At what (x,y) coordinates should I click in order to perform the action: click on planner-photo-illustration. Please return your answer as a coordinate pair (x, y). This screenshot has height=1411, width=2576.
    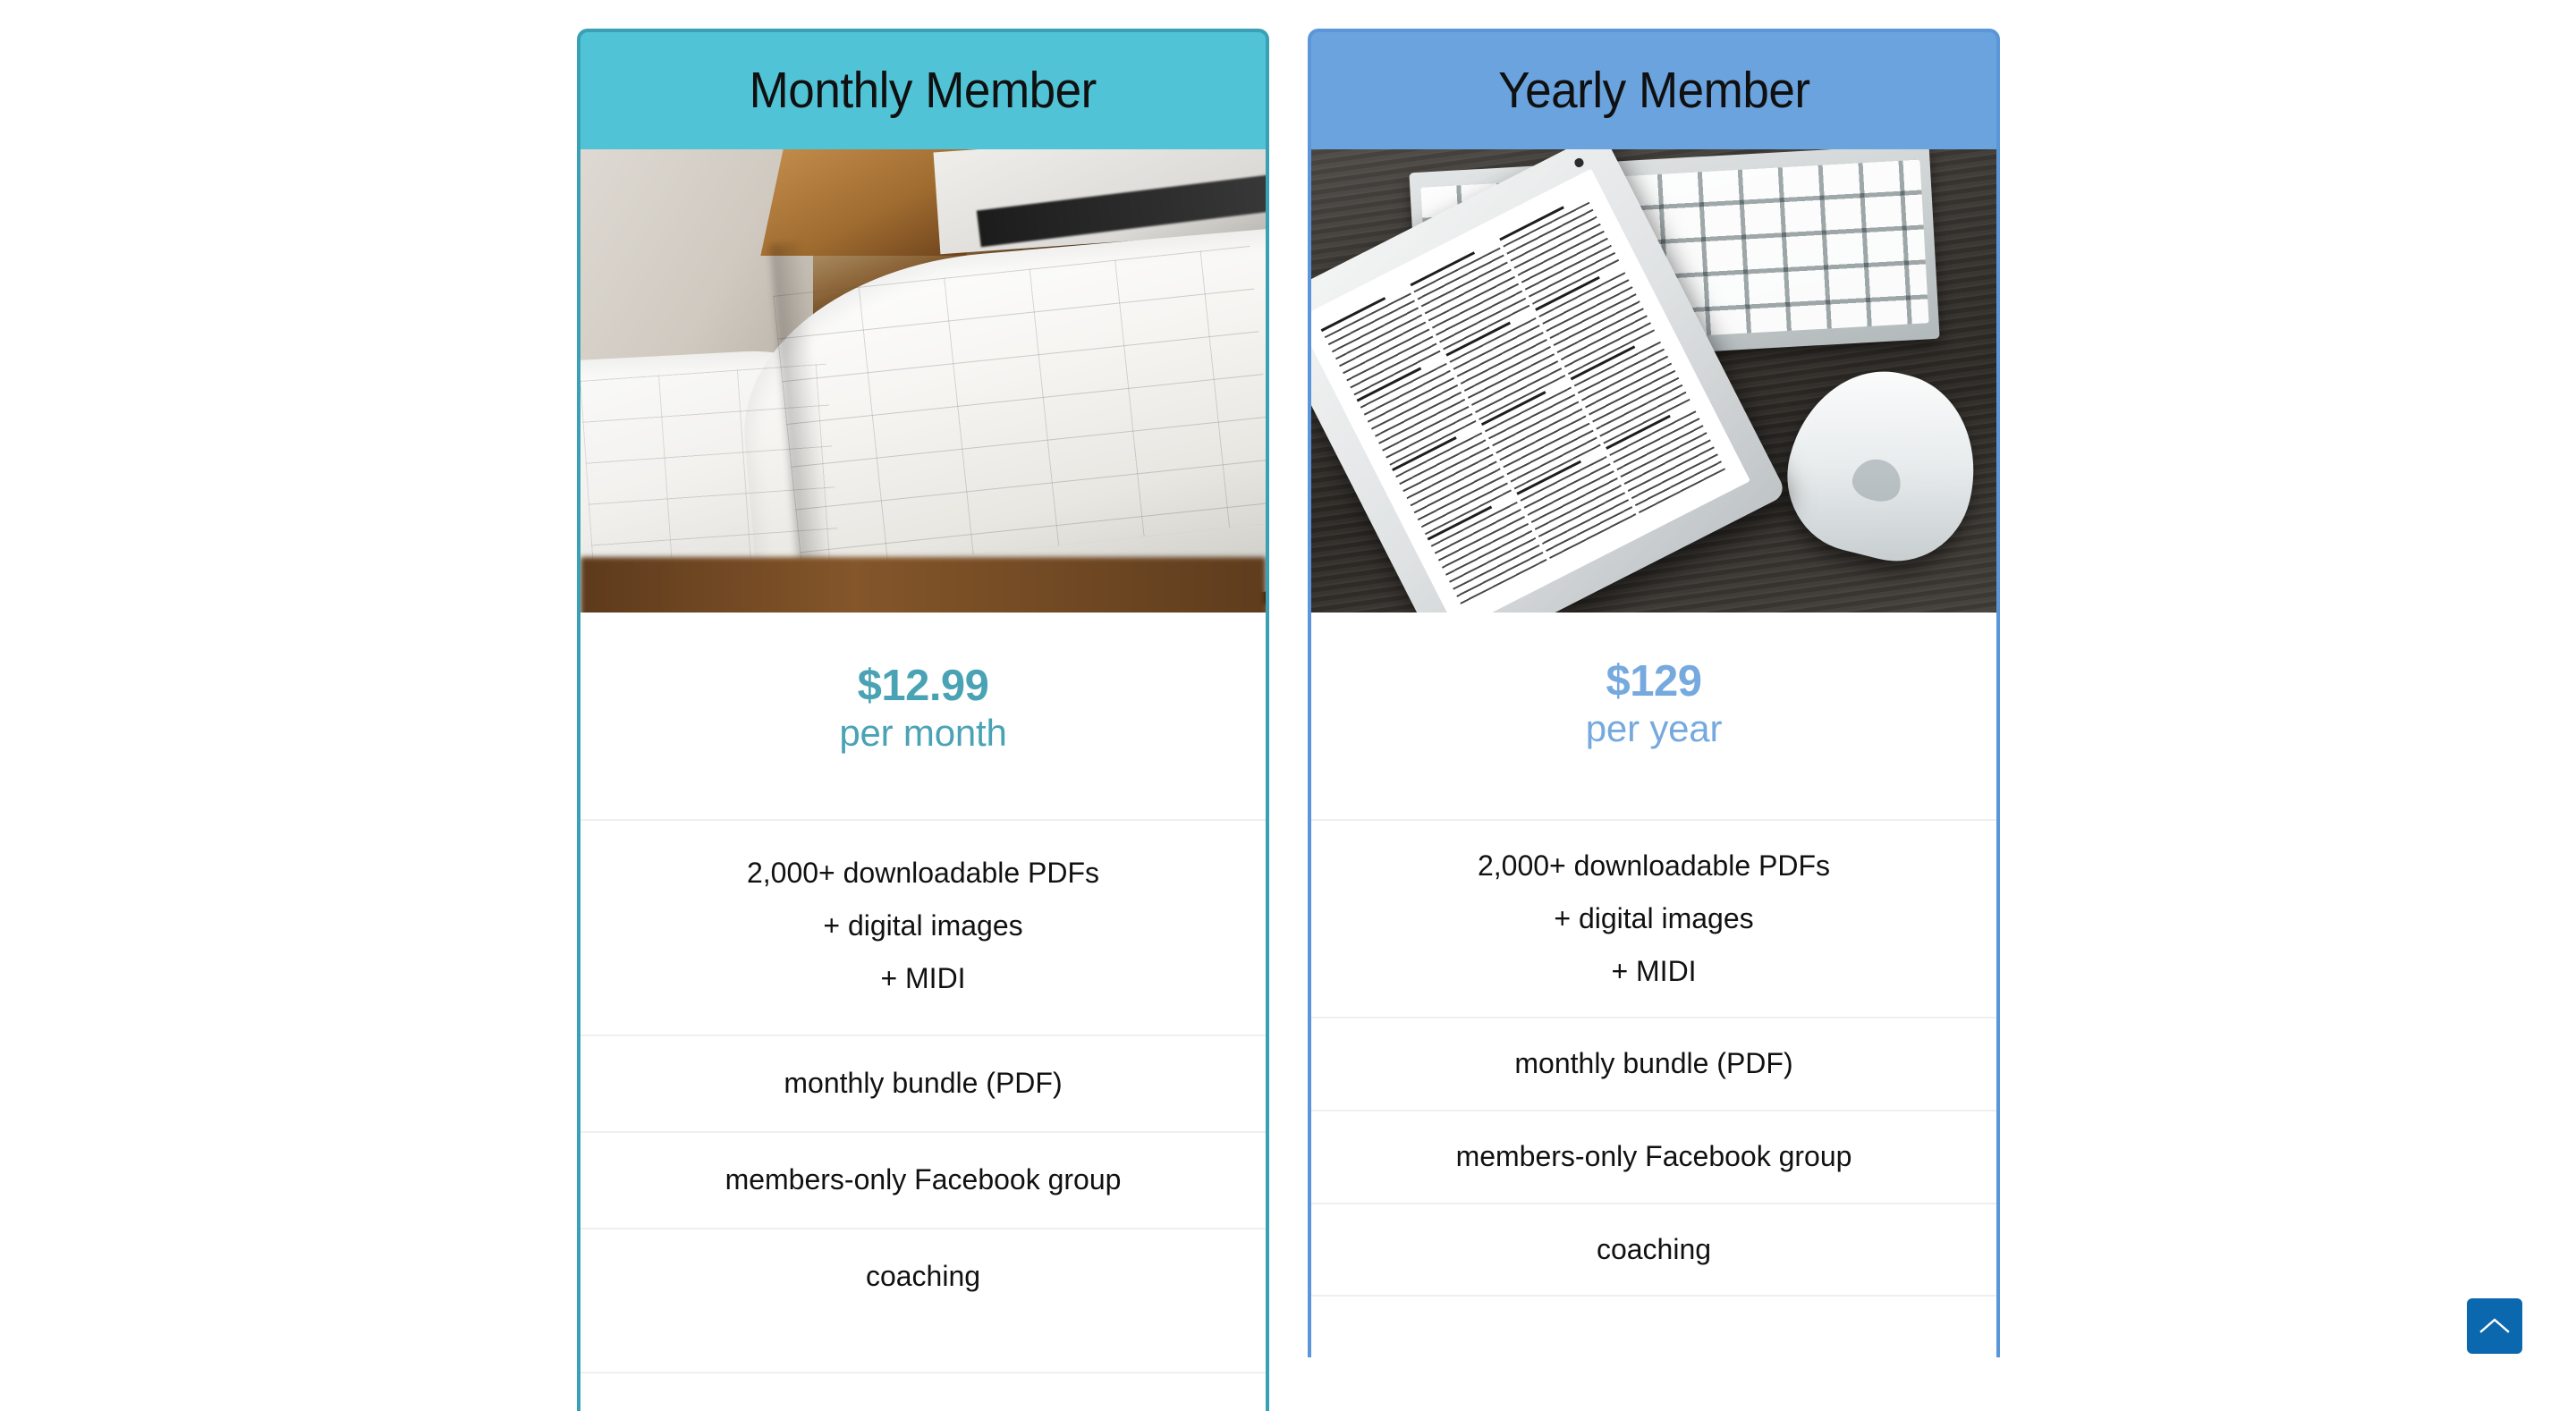
    Looking at the image, I should click on (923, 381).